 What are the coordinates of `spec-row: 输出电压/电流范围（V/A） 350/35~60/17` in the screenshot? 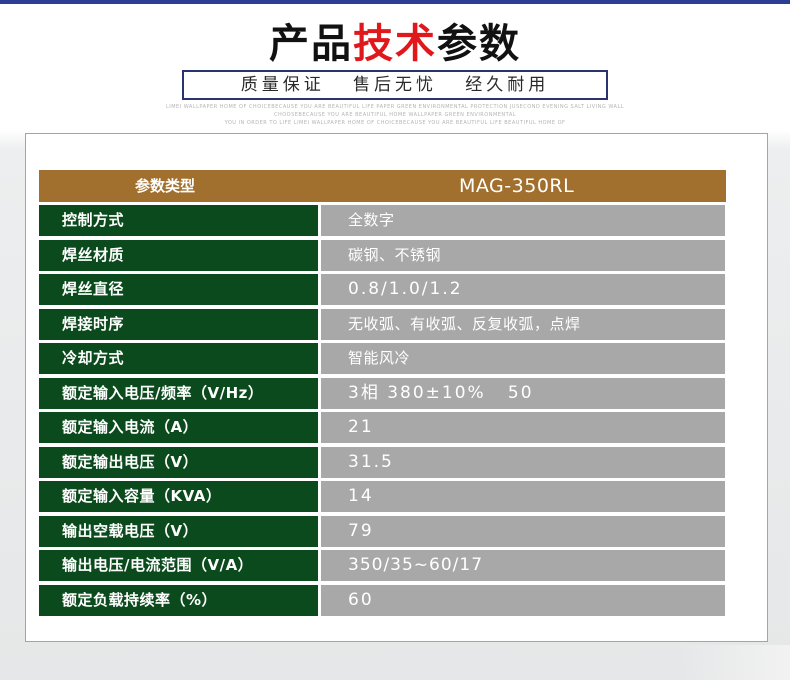 It's located at (383, 565).